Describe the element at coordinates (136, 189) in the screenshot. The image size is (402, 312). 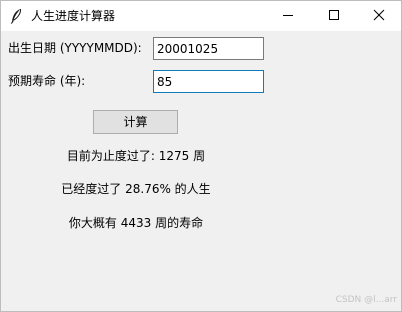
I see `percent-lived-text: 已经度过了 28.76% 的人生` at that location.